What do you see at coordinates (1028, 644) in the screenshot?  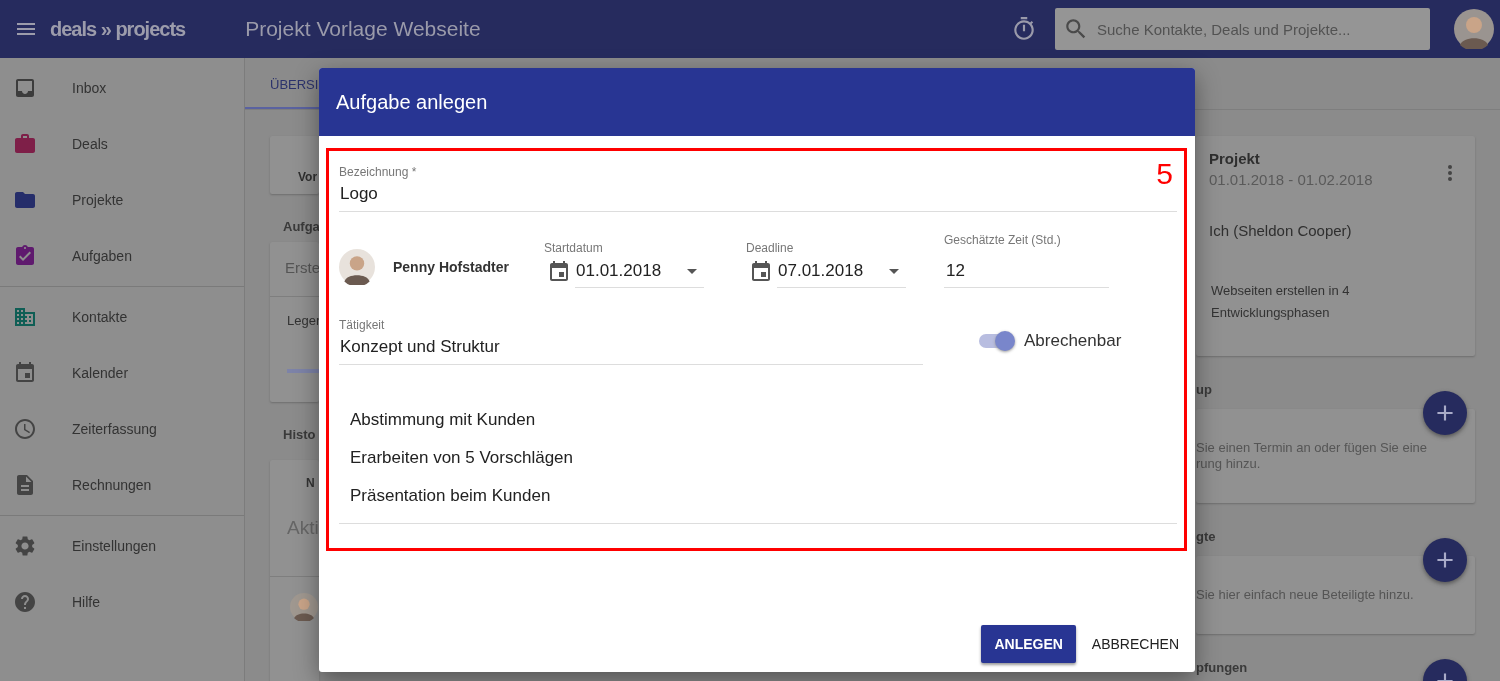 I see `create-button: ANLEGEN` at bounding box center [1028, 644].